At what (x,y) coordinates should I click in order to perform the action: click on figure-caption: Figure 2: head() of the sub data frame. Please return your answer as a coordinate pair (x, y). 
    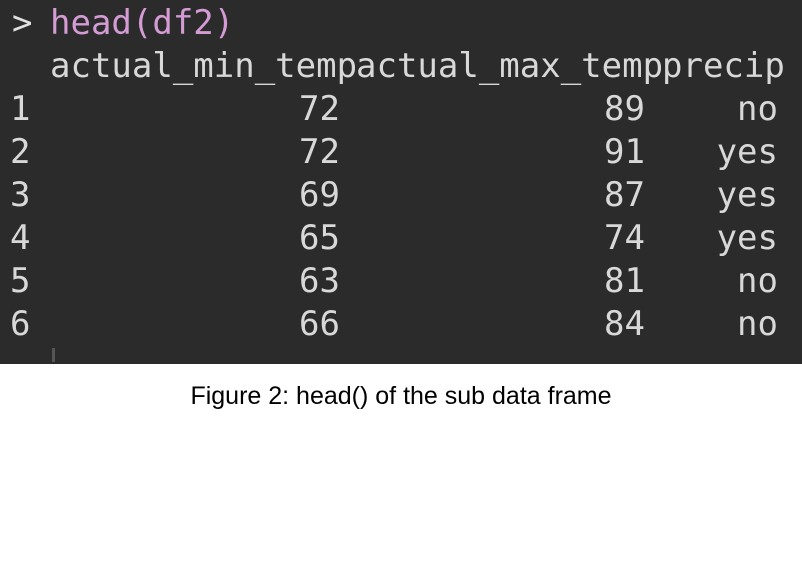
    Looking at the image, I should click on (401, 396).